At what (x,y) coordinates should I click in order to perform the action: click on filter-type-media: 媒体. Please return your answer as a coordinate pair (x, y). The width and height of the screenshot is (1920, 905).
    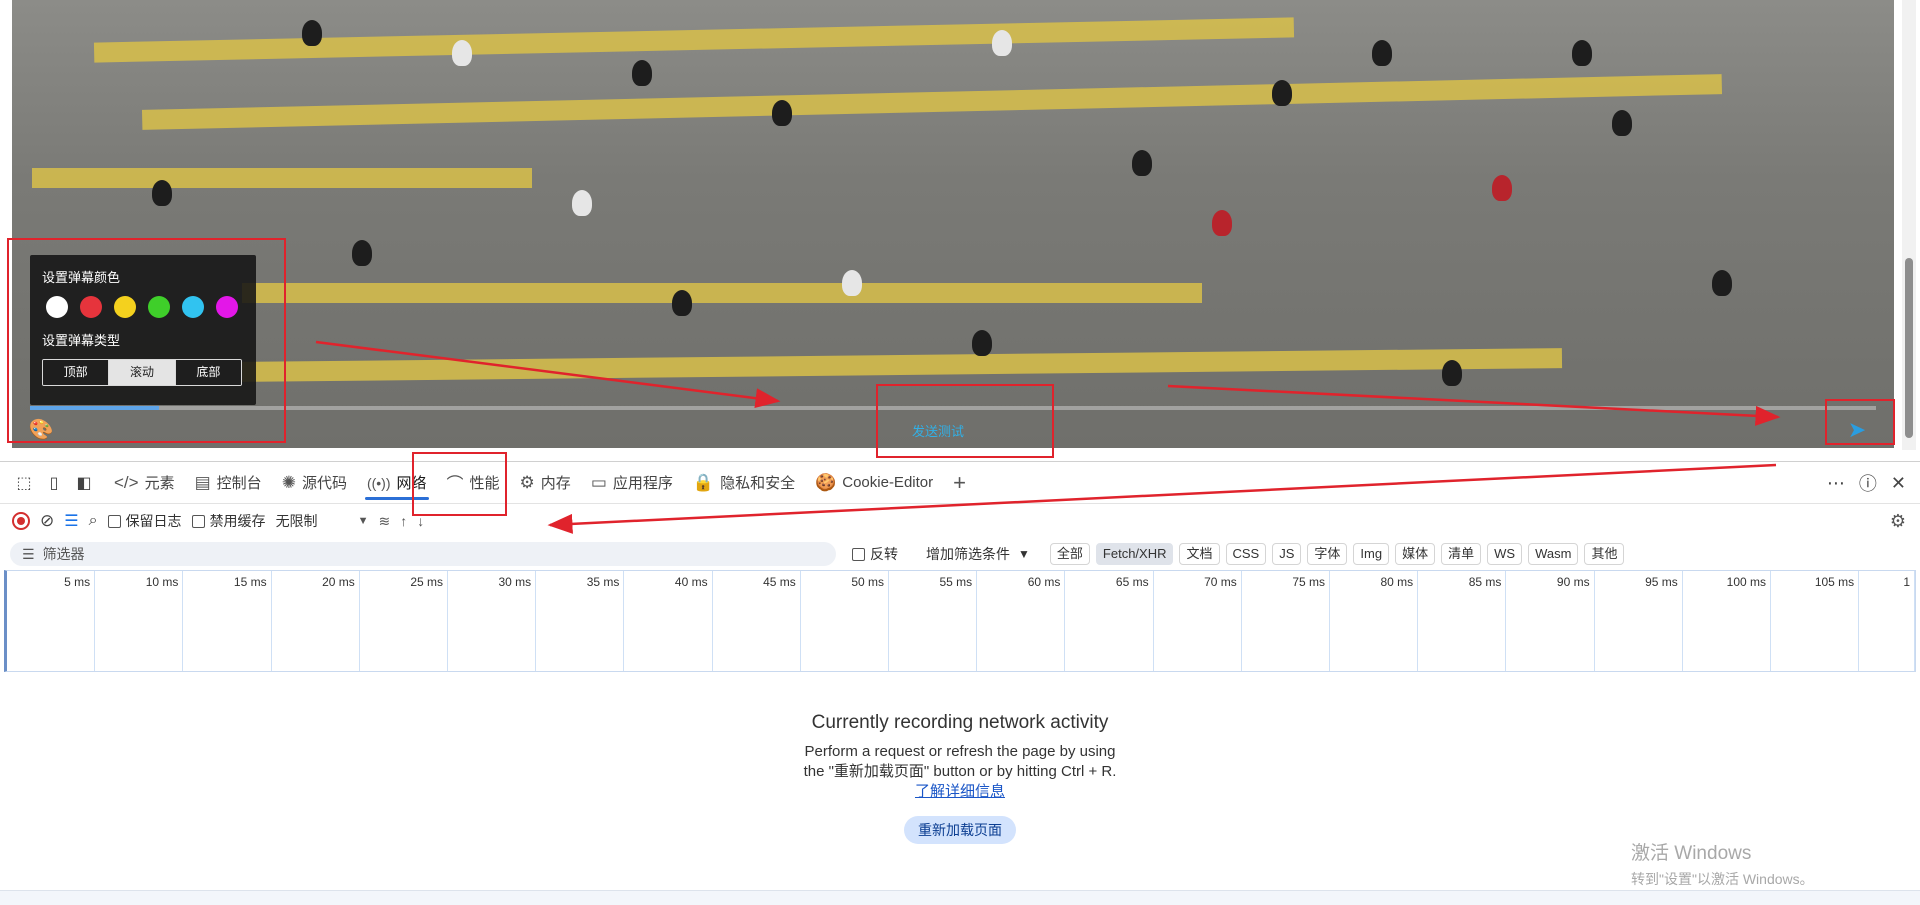
    Looking at the image, I should click on (1415, 554).